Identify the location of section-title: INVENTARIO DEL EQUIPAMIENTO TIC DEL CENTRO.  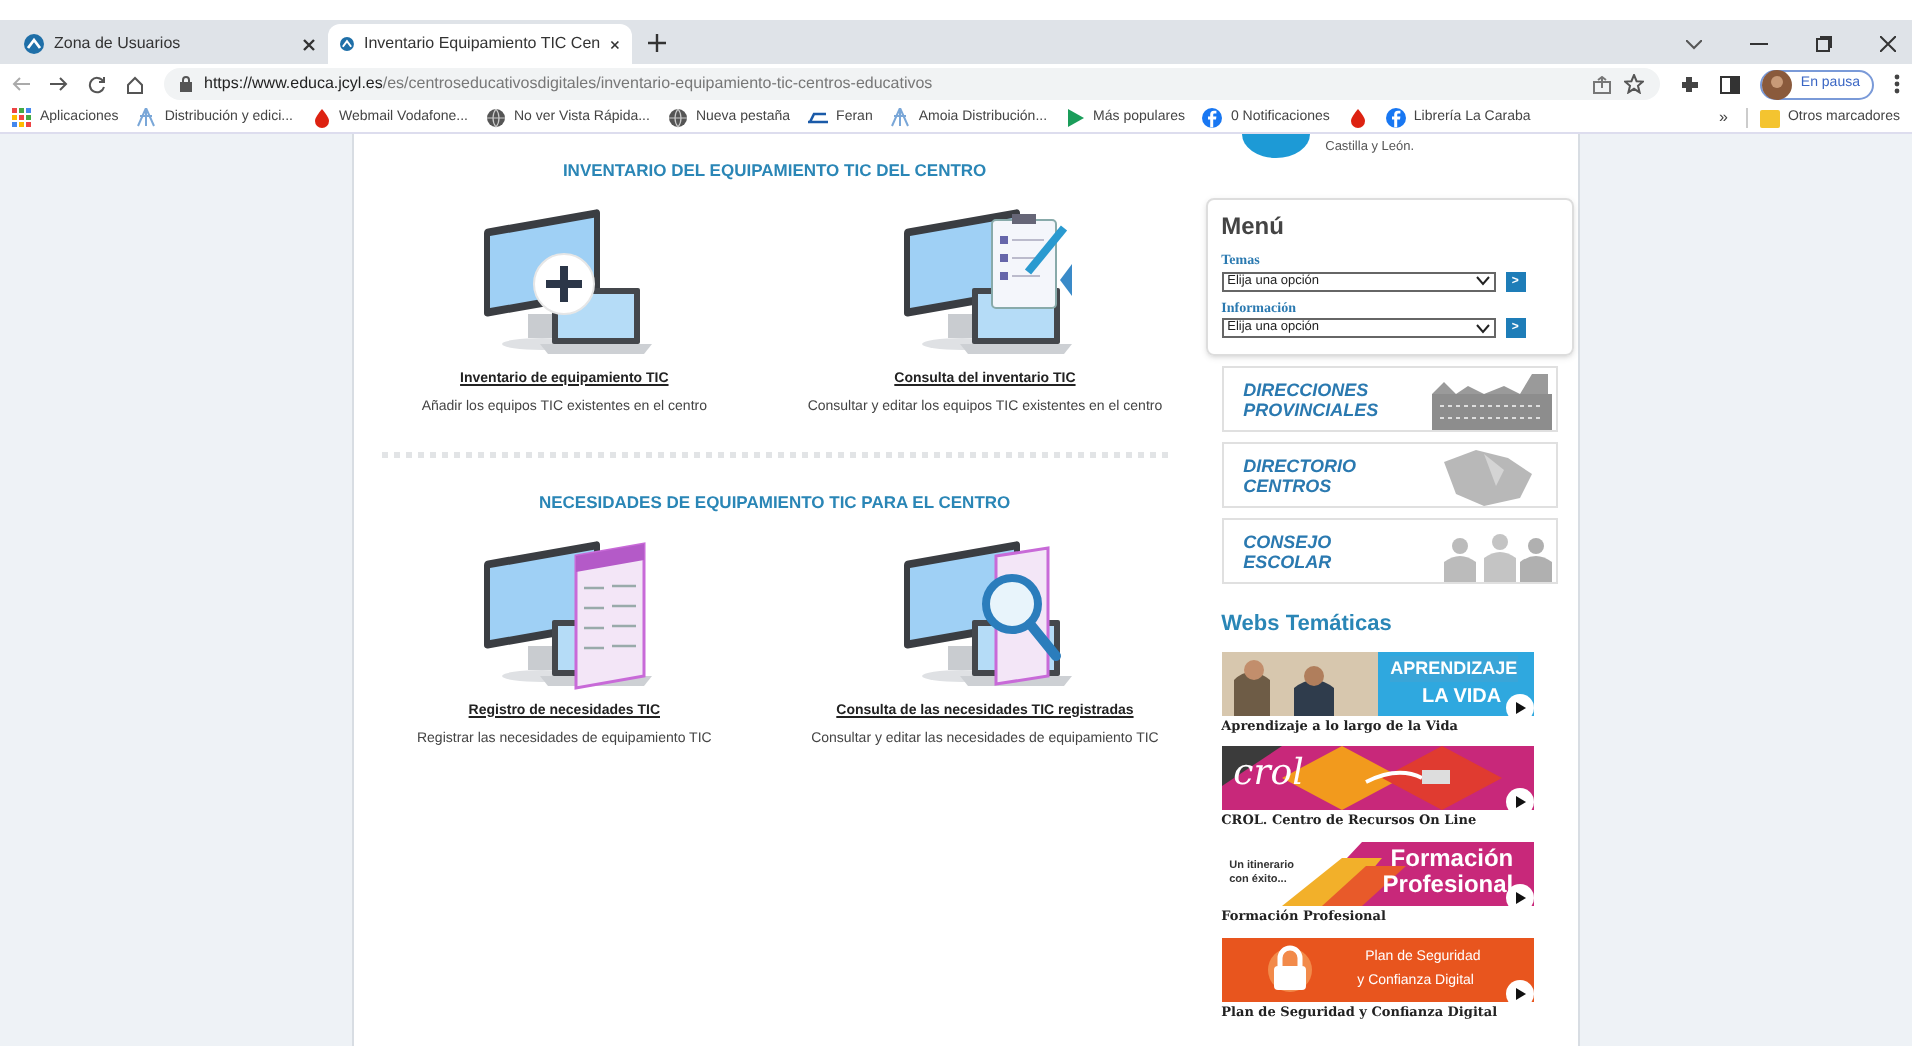
(774, 171).